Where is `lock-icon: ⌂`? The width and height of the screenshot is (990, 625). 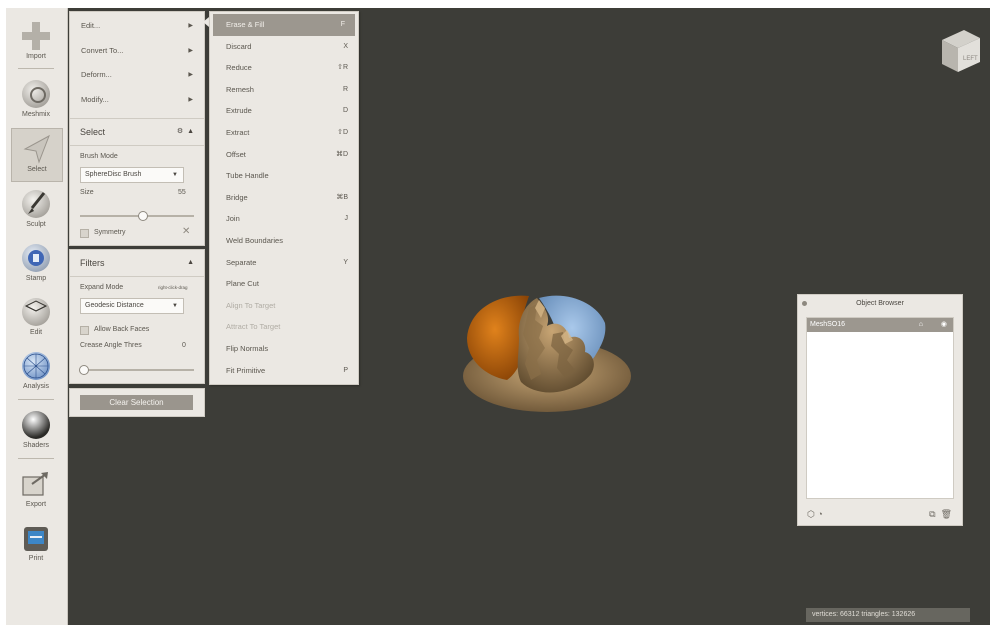
lock-icon: ⌂ is located at coordinates (921, 325).